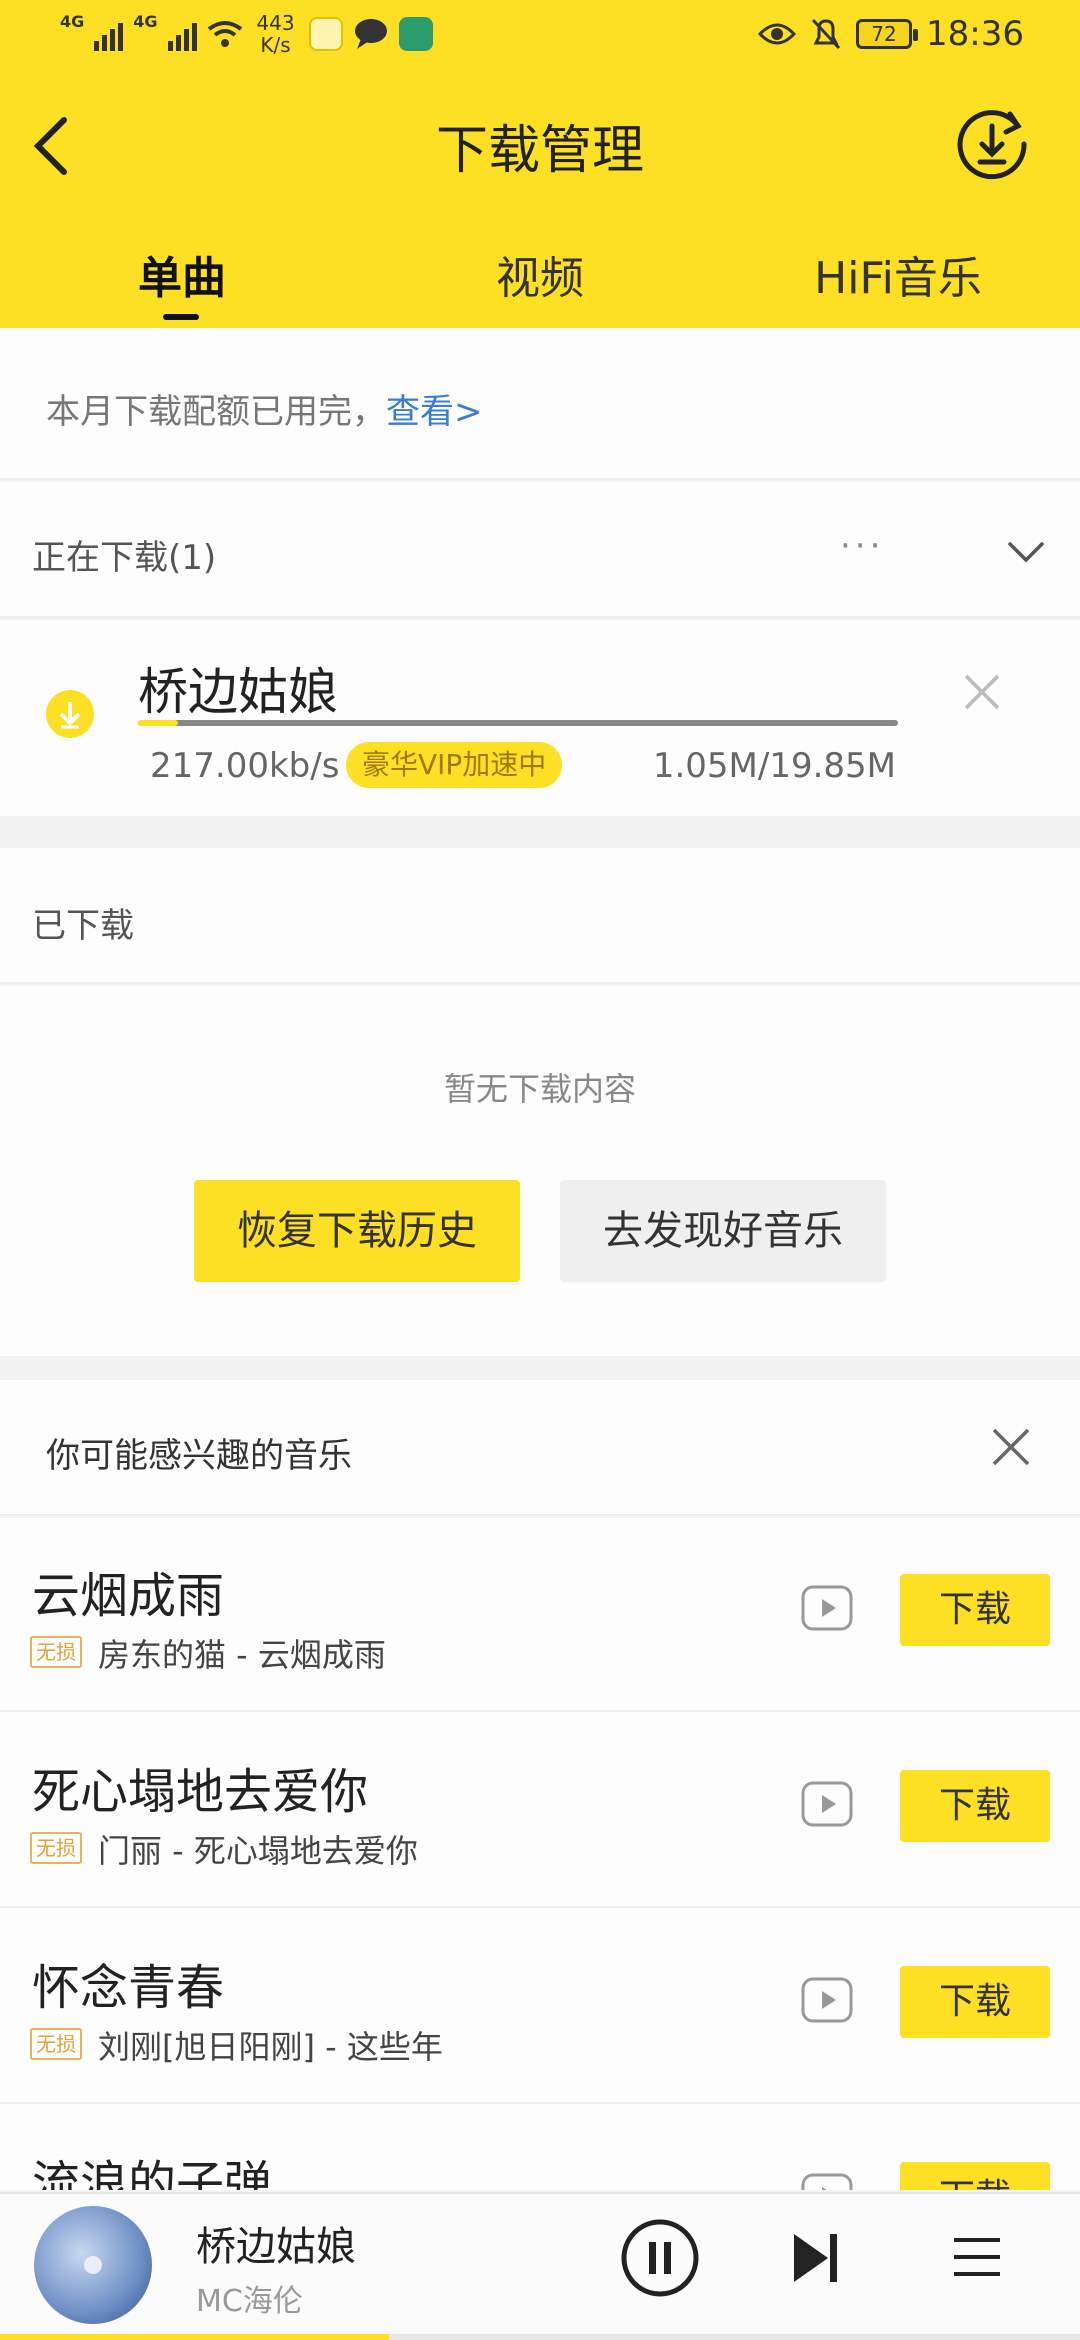 The image size is (1080, 2340). I want to click on network-type-label-2: 4G, so click(145, 21).